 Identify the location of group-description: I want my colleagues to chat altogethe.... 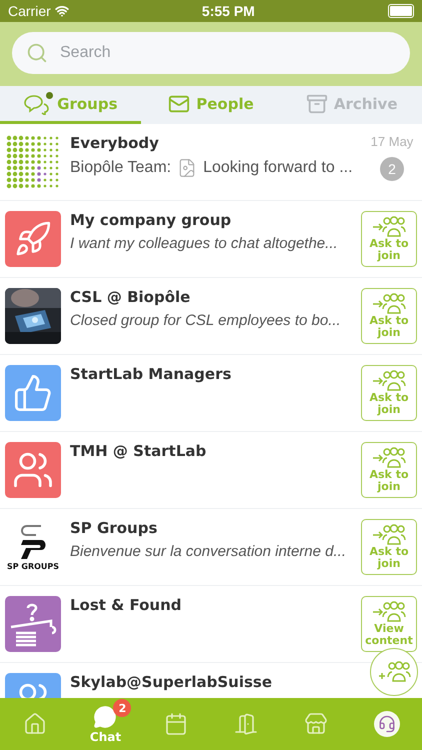
(204, 243).